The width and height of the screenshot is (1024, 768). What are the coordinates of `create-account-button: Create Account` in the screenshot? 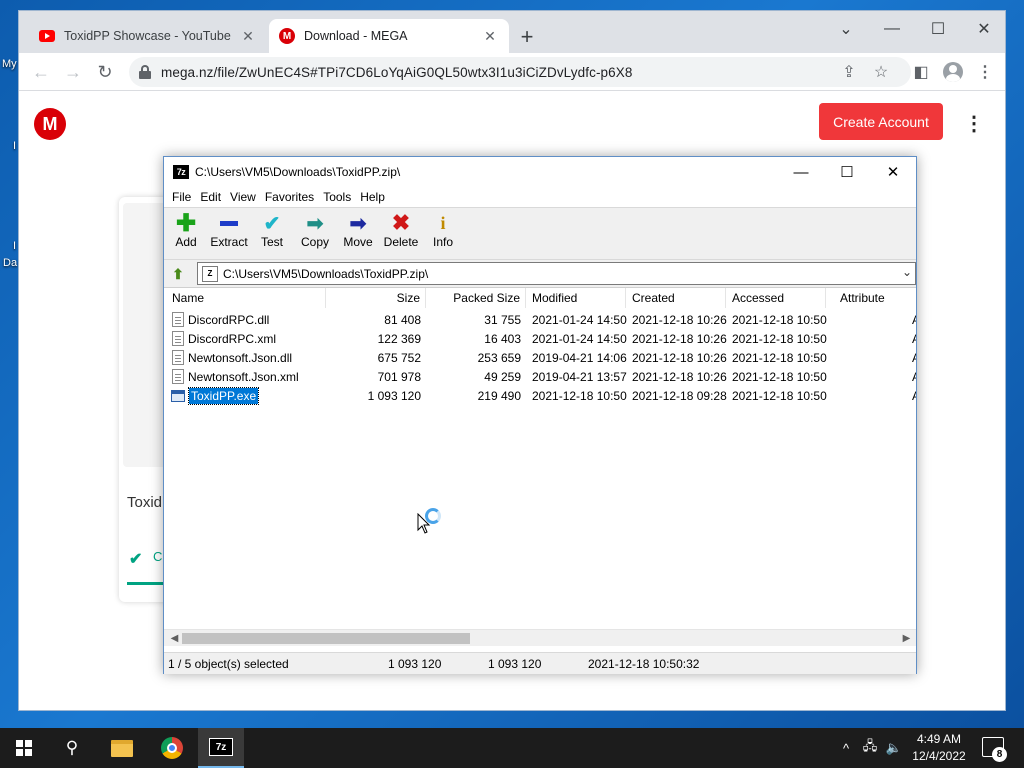 It's located at (881, 121).